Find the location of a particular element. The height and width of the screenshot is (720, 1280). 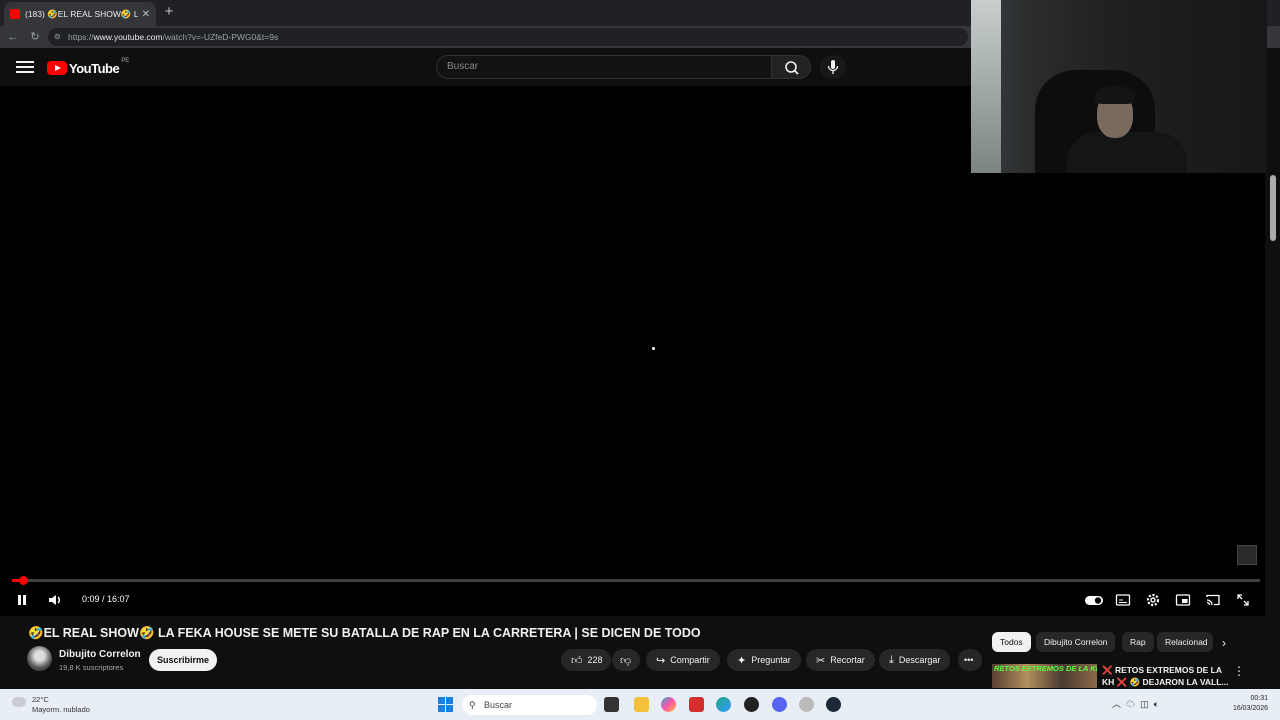

sparkle-icon: ✦ is located at coordinates (742, 660).